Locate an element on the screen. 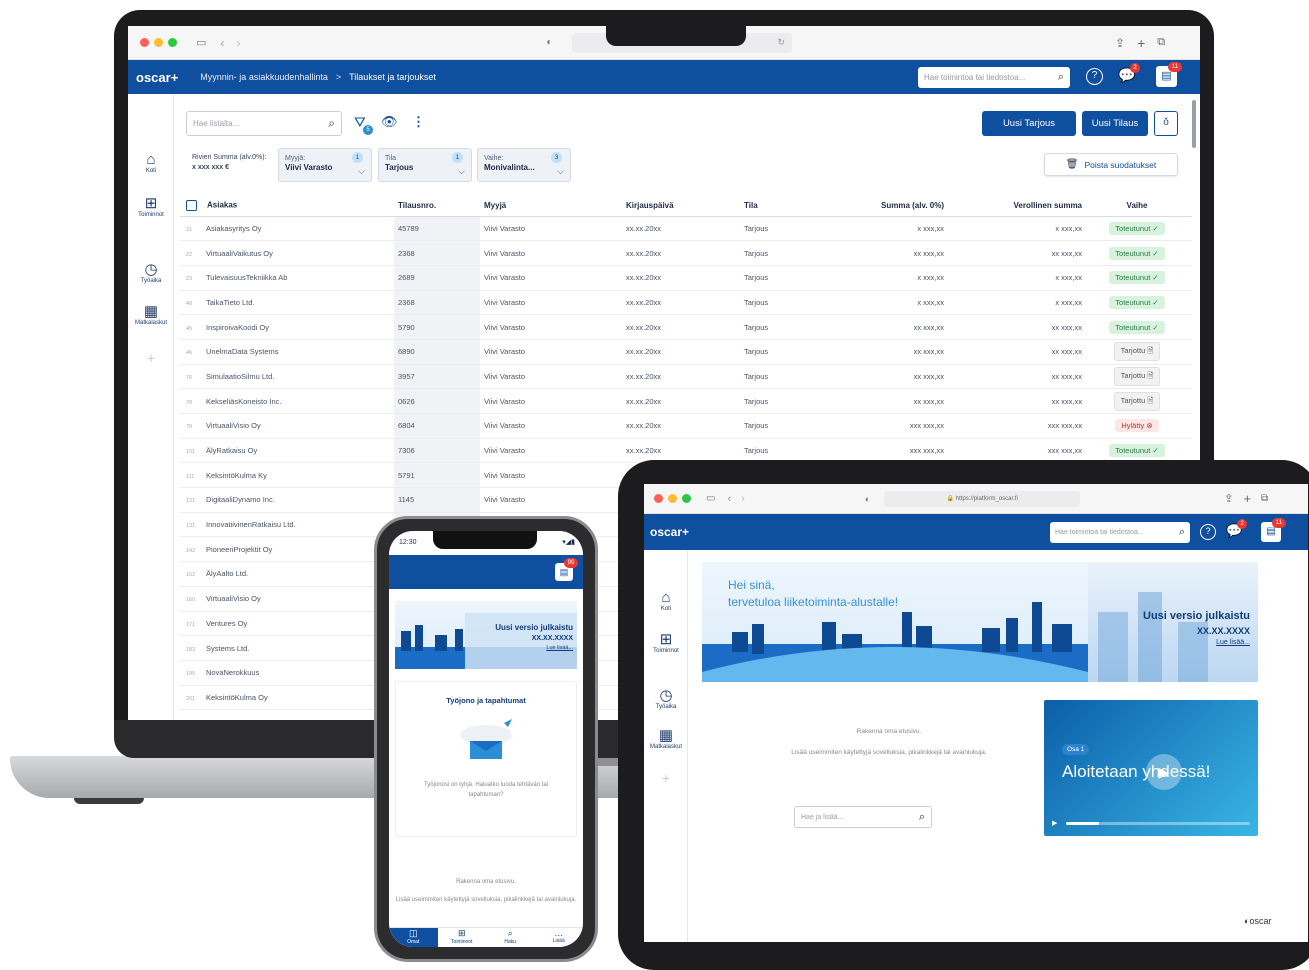 The width and height of the screenshot is (1309, 970). customer-name: ÄlyAalto Ltd. is located at coordinates (227, 573).